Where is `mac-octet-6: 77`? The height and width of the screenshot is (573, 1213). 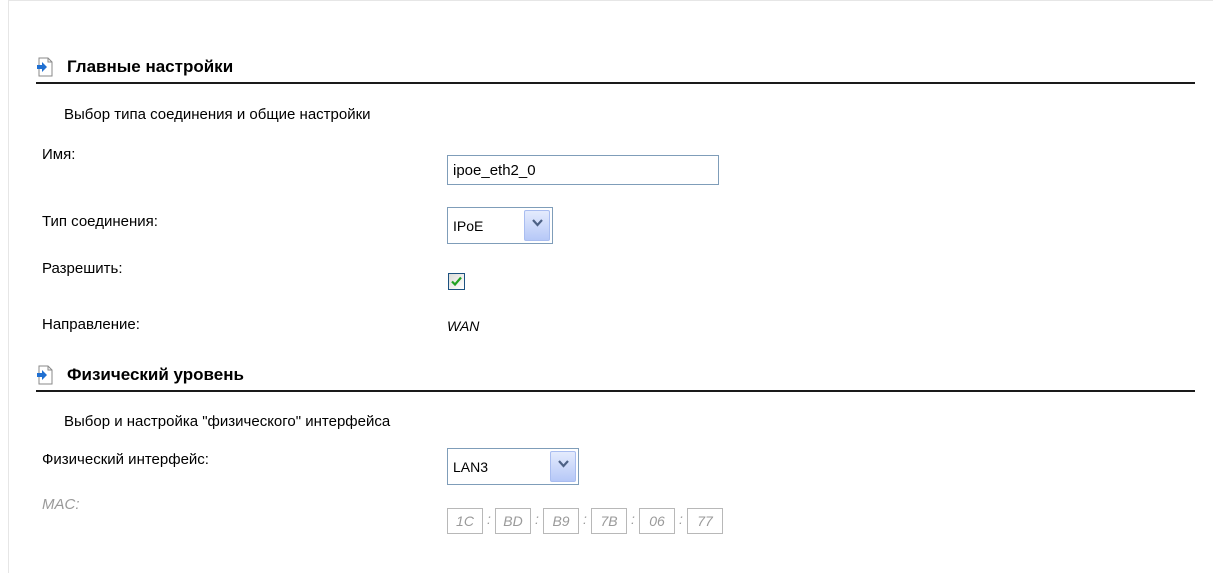
mac-octet-6: 77 is located at coordinates (705, 521).